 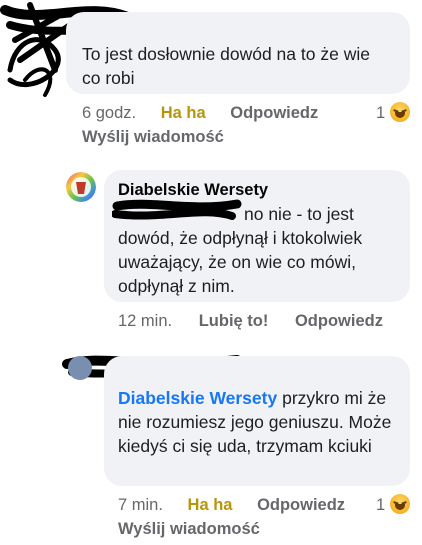 What do you see at coordinates (177, 209) in the screenshot?
I see `redacted-mention` at bounding box center [177, 209].